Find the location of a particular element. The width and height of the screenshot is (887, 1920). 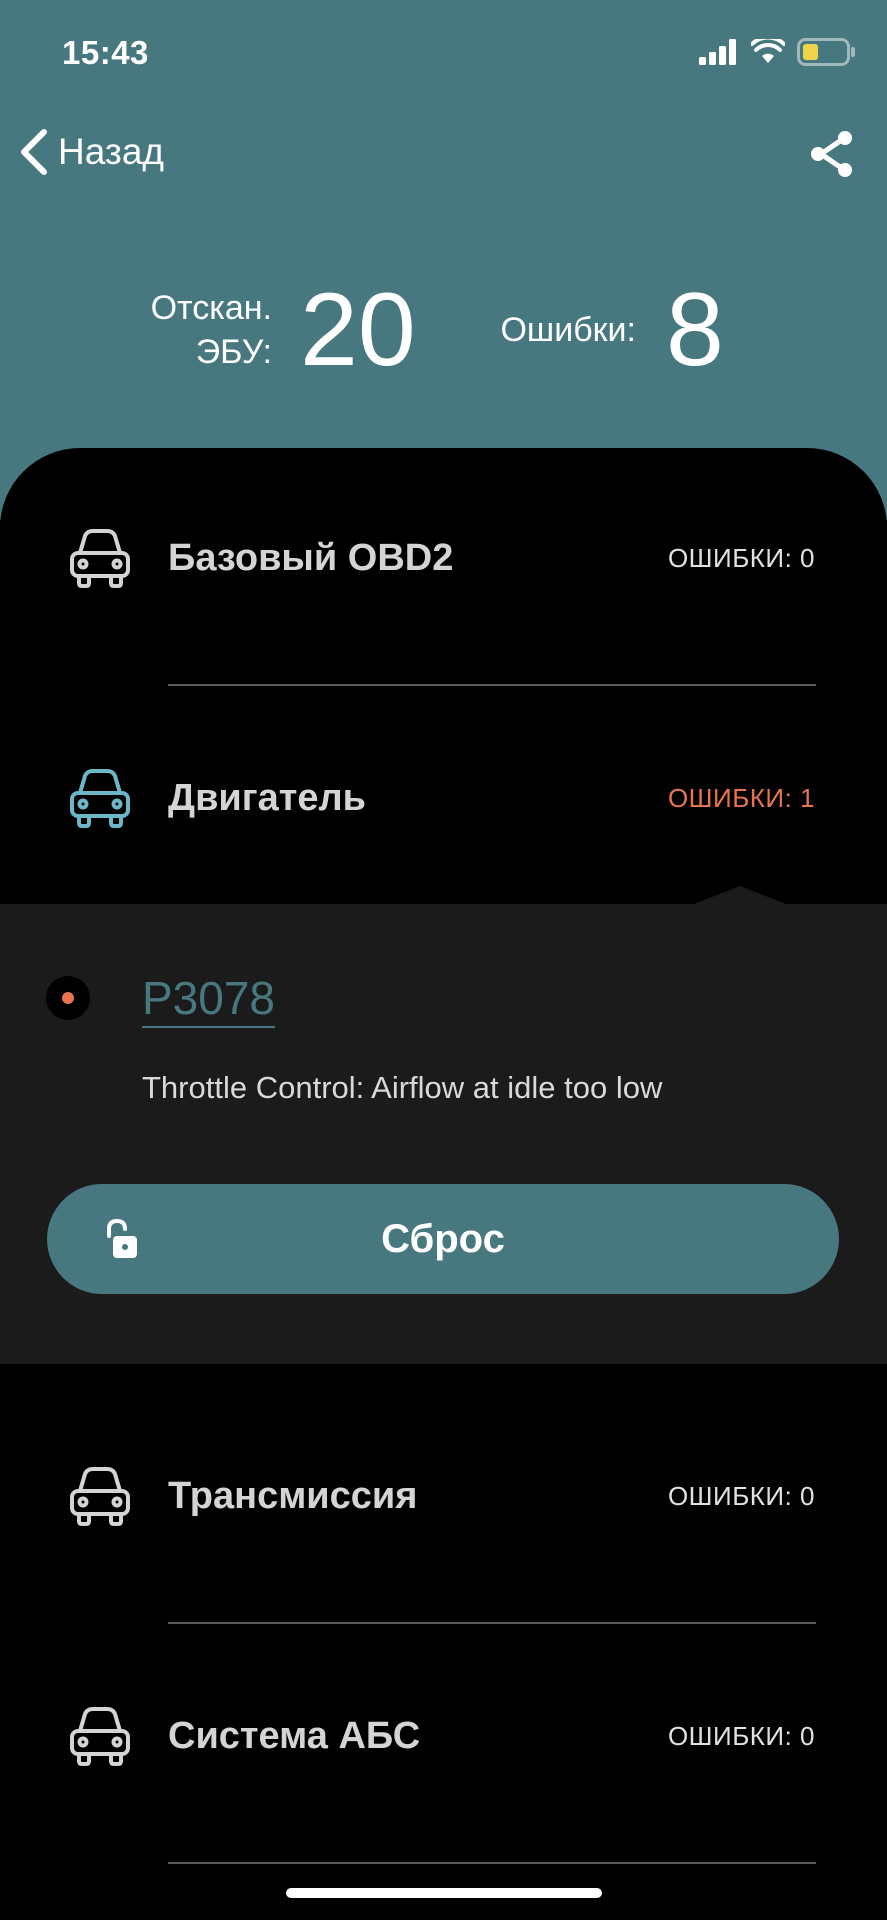

share-button is located at coordinates (832, 156).